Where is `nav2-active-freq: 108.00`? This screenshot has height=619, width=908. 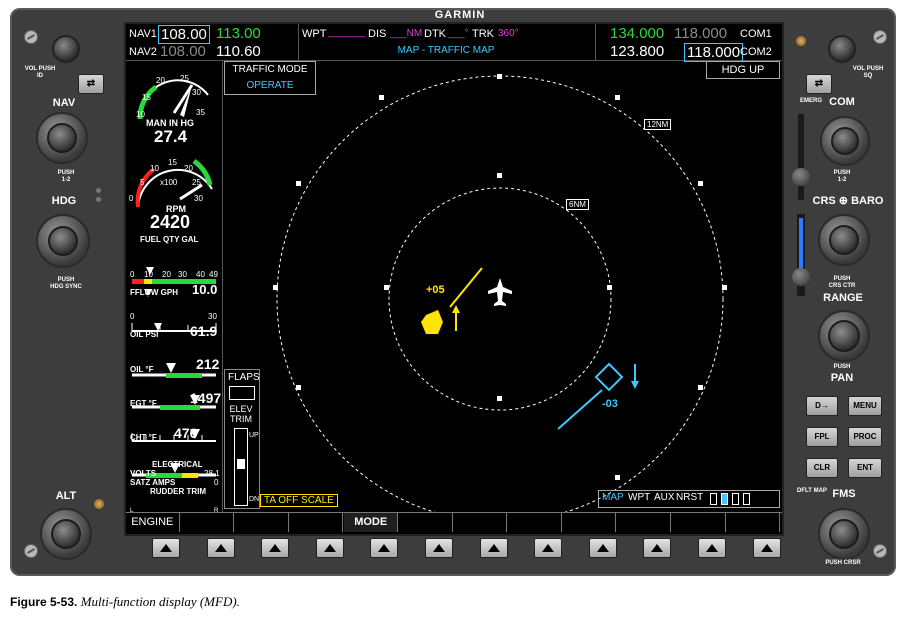 nav2-active-freq: 108.00 is located at coordinates (183, 51).